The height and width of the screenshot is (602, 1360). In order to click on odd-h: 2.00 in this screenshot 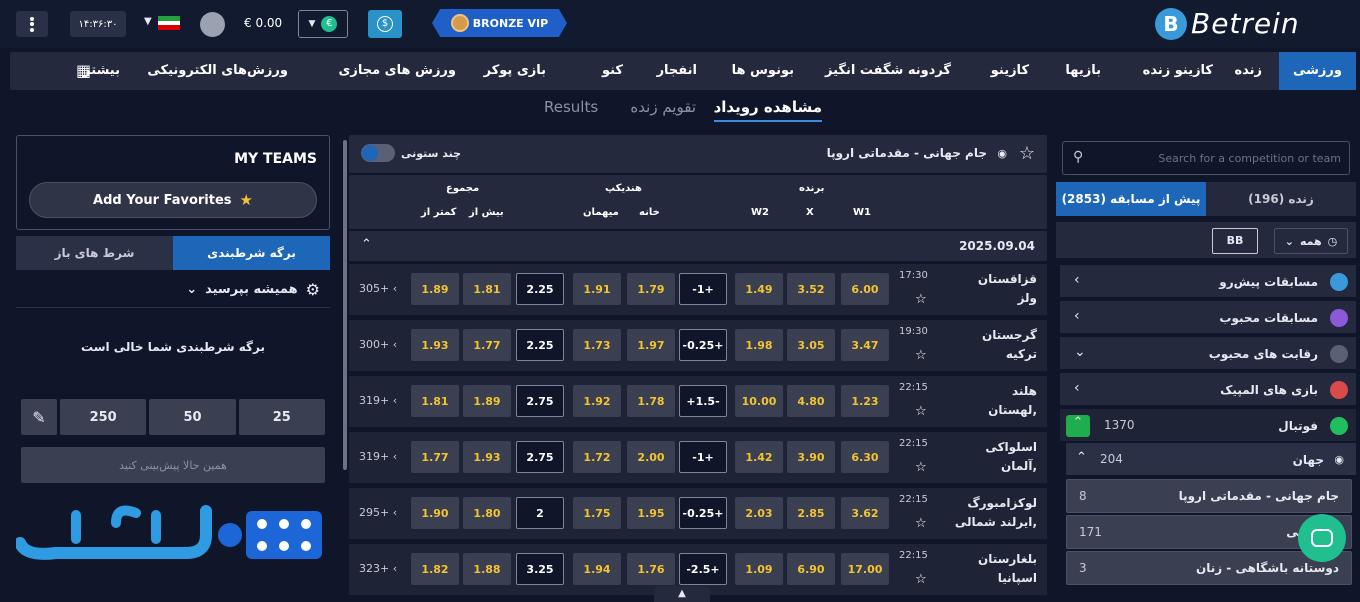, I will do `click(651, 457)`.